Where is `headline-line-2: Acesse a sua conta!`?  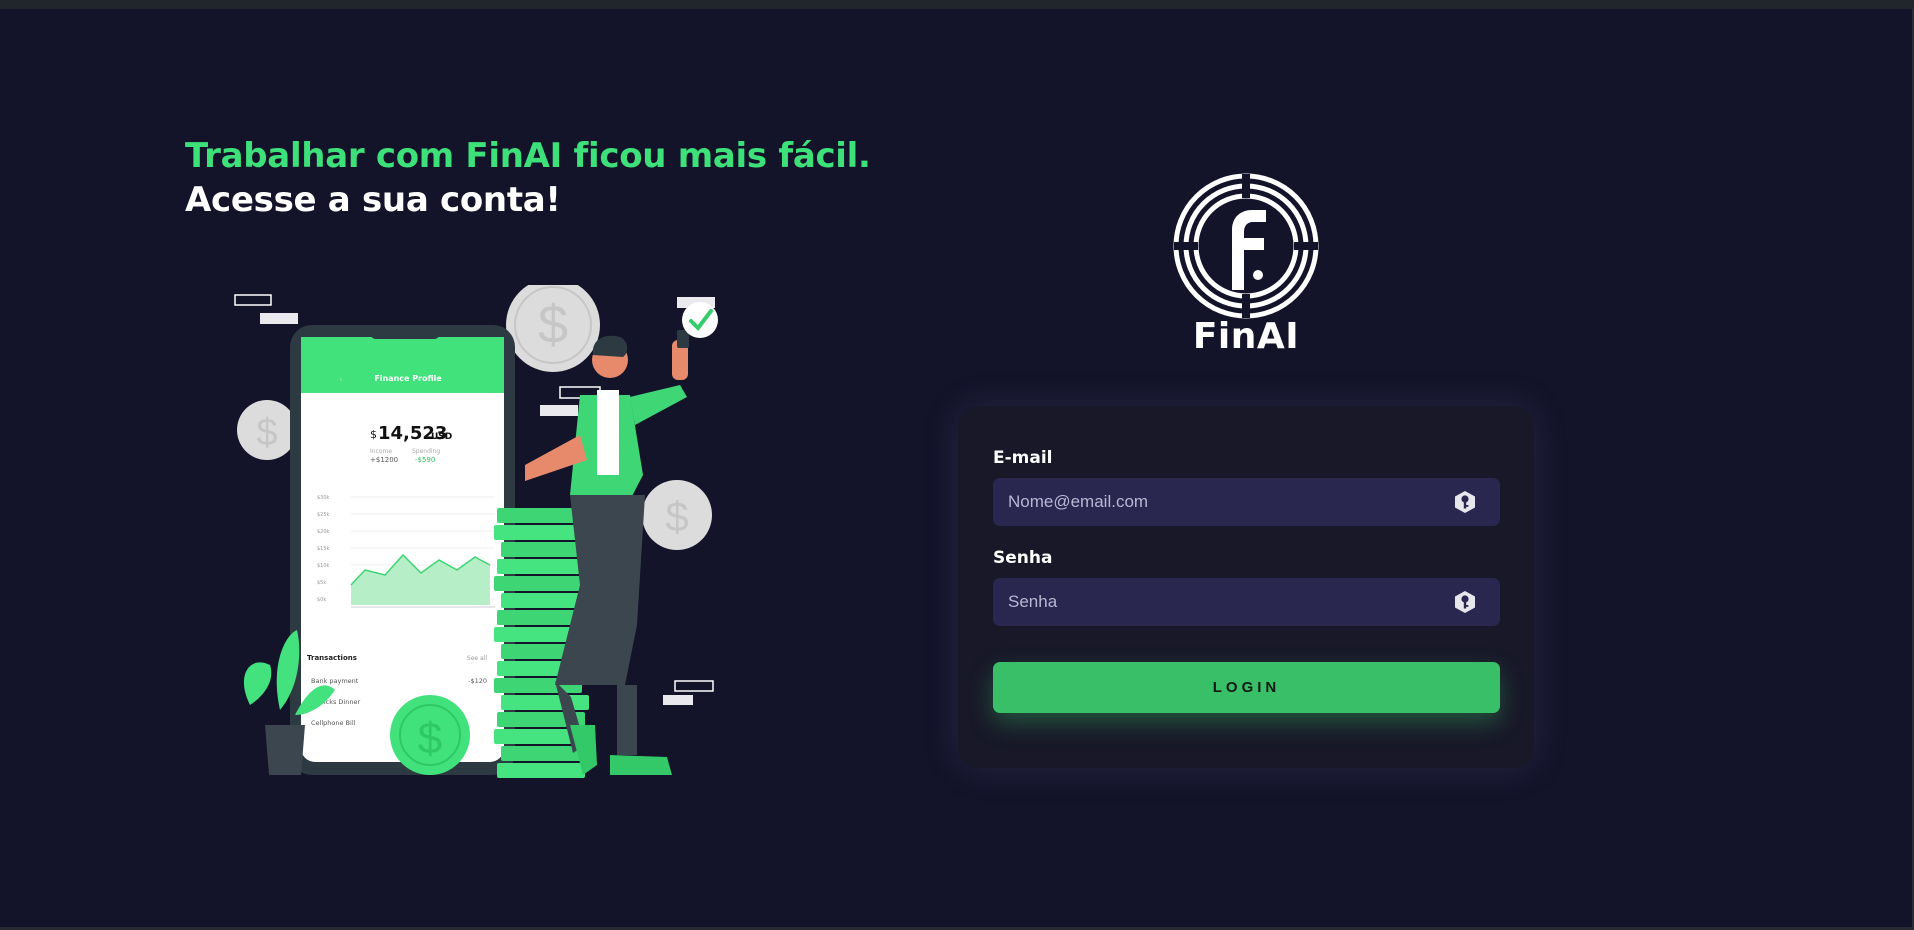
headline-line-2: Acesse a sua conta! is located at coordinates (373, 200).